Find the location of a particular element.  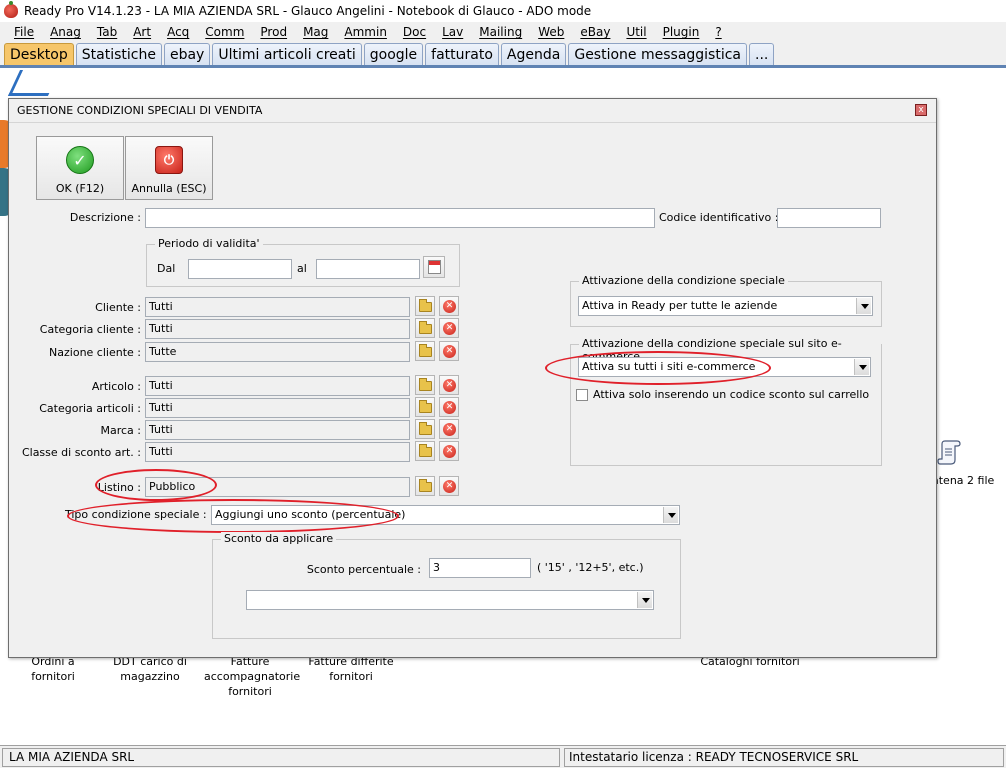

ok-button: ✓ OK (F12) is located at coordinates (80, 168).